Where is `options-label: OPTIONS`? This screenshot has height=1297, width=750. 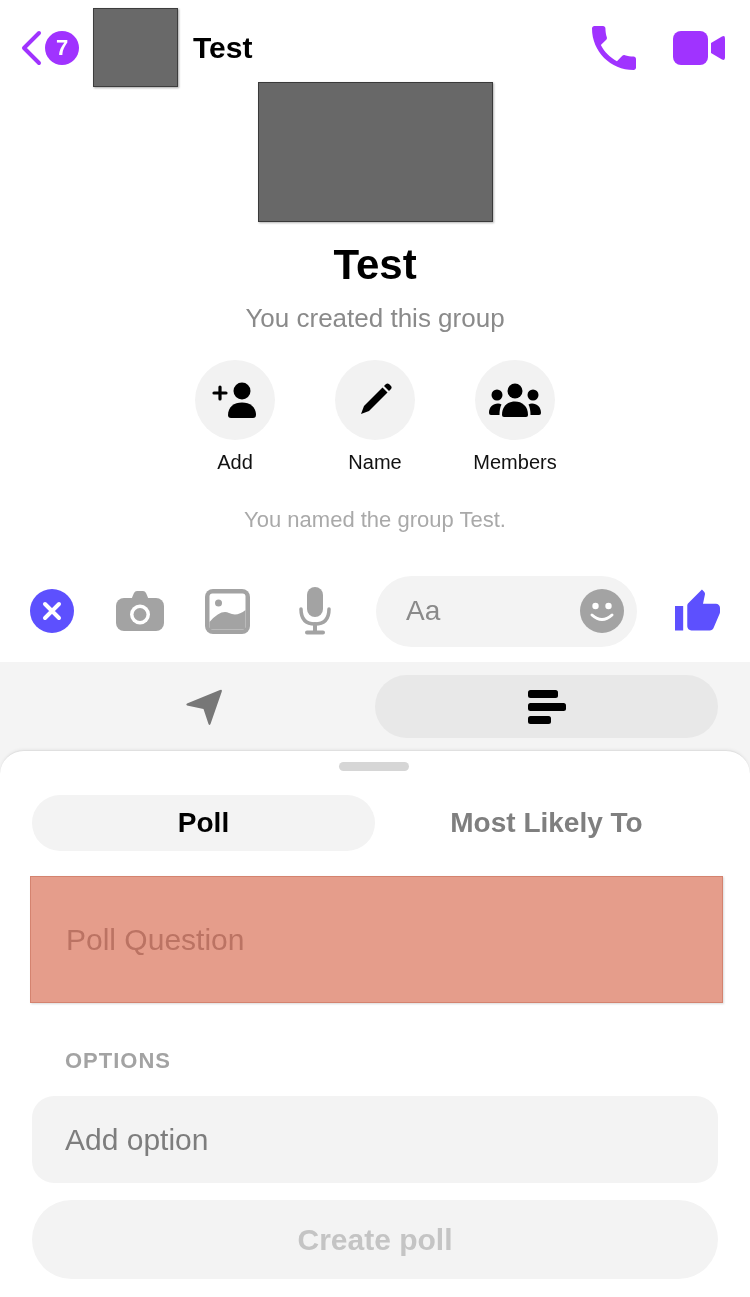
options-label: OPTIONS is located at coordinates (118, 1061).